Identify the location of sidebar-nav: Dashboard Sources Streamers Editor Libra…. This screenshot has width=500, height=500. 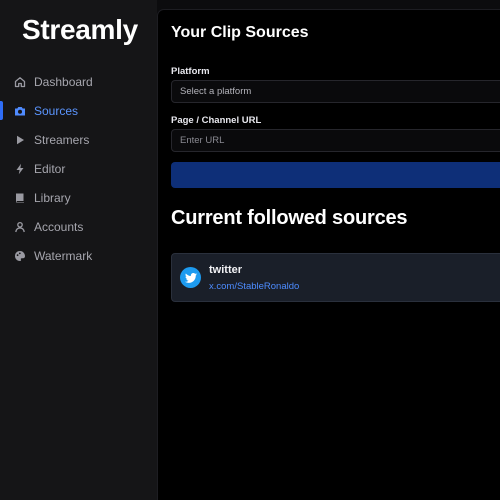
(78, 168).